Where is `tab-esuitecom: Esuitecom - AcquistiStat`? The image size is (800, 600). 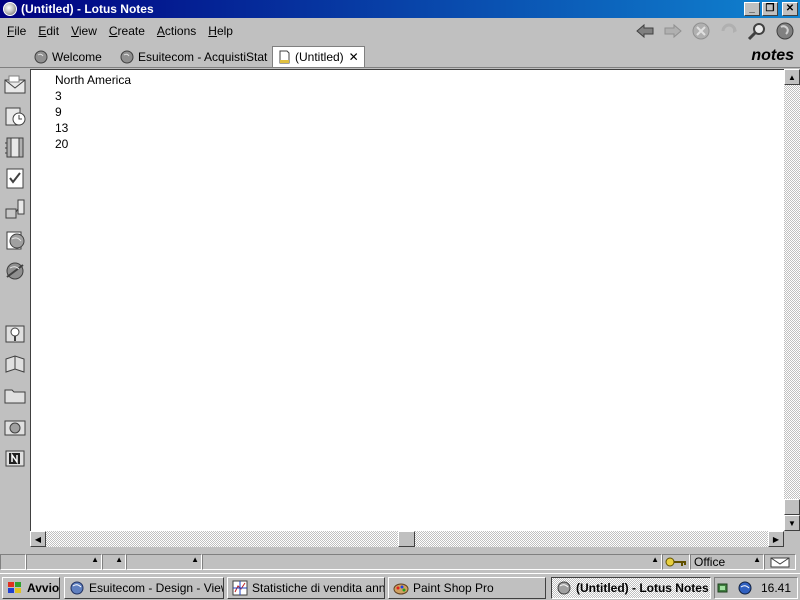
tab-esuitecom: Esuitecom - AcquistiStat is located at coordinates (193, 56).